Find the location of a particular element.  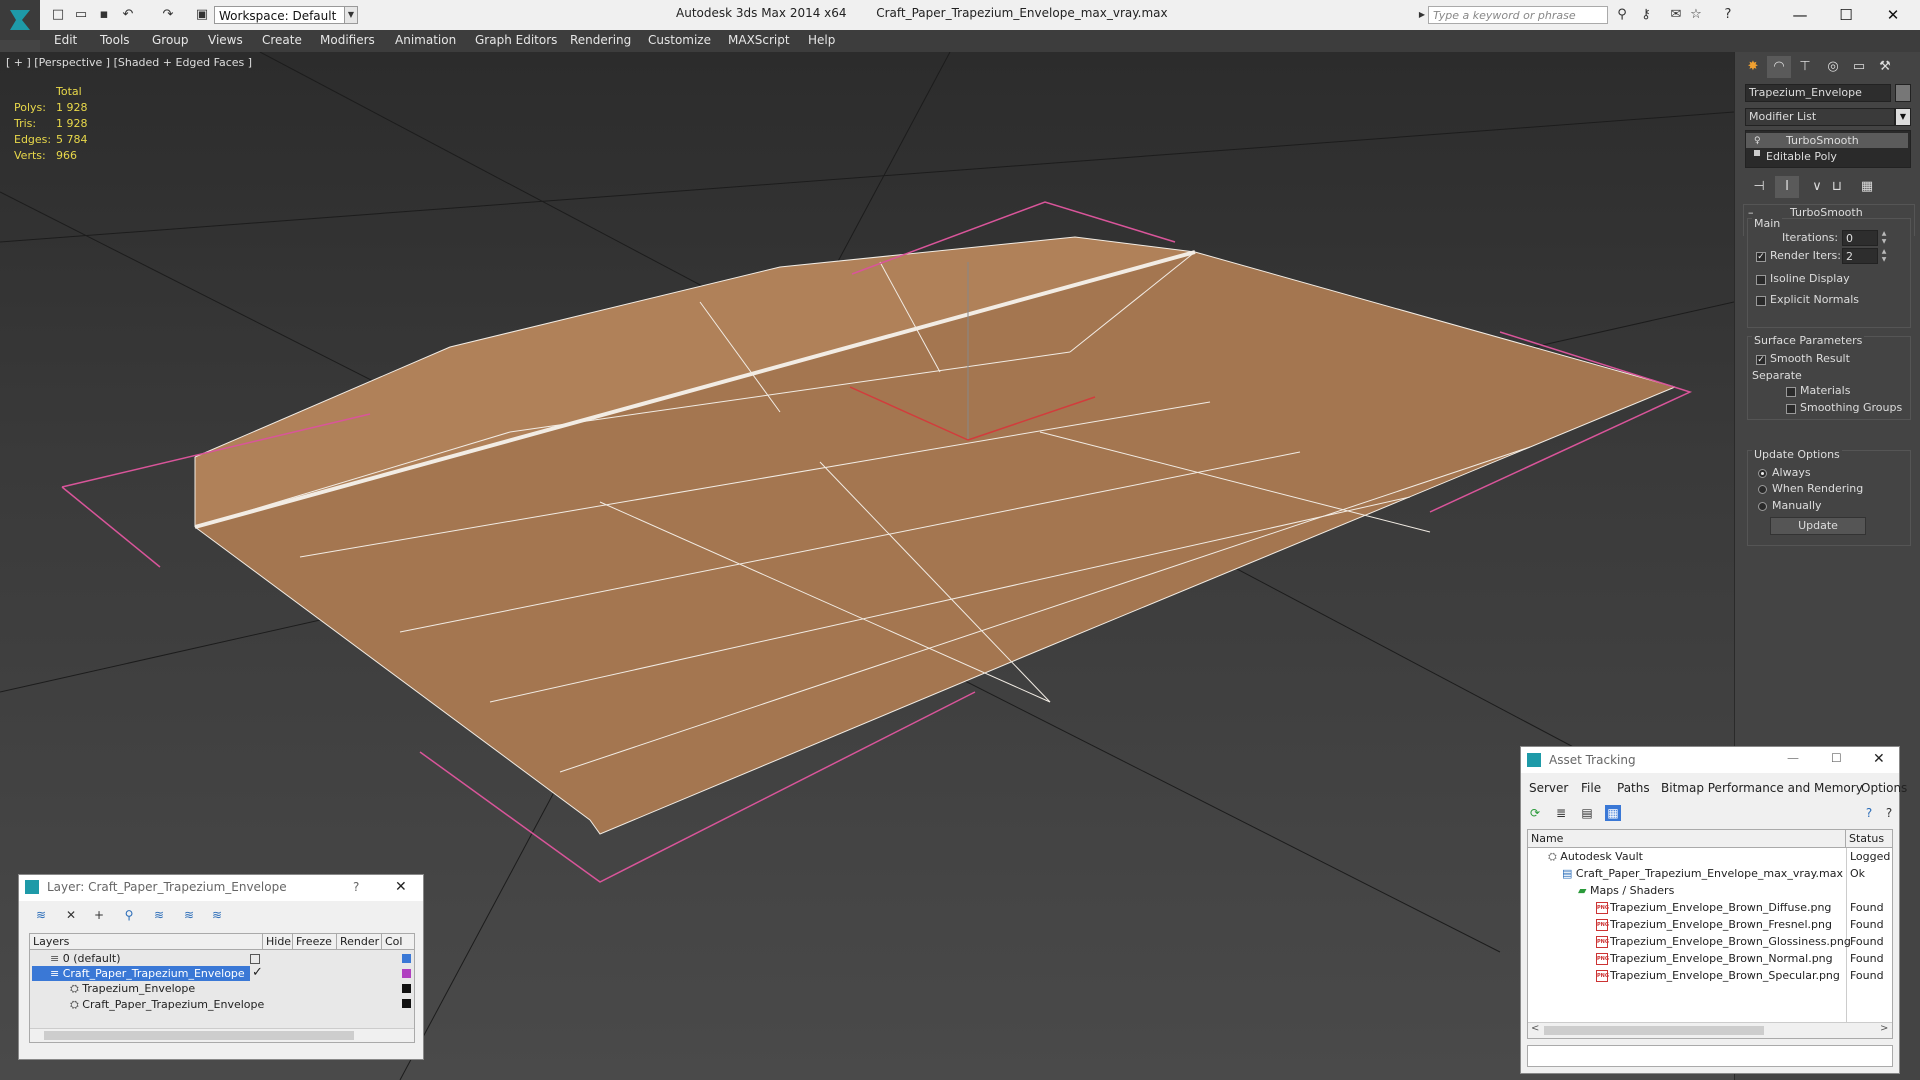

remove-modifier-icon: ⊔ is located at coordinates (1837, 187).